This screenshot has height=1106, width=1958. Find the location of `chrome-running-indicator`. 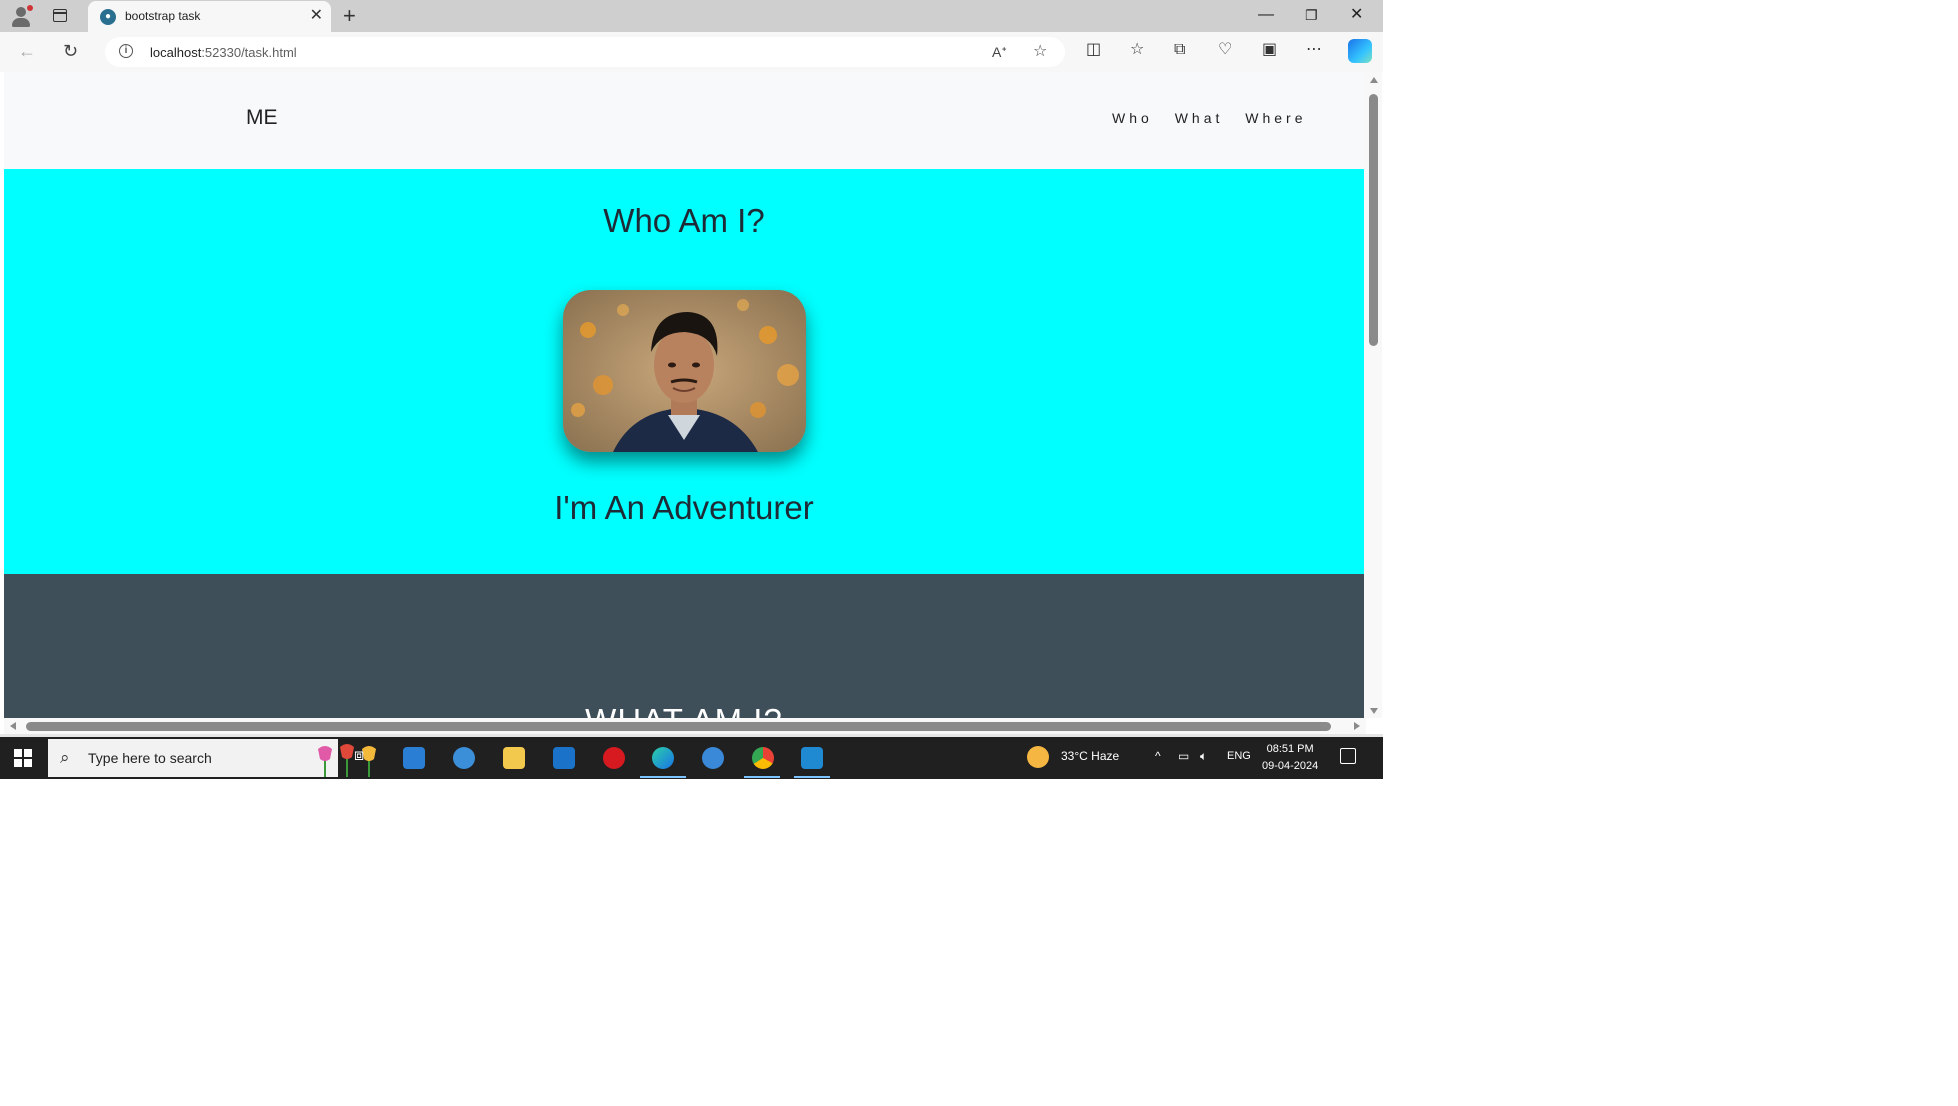

chrome-running-indicator is located at coordinates (762, 777).